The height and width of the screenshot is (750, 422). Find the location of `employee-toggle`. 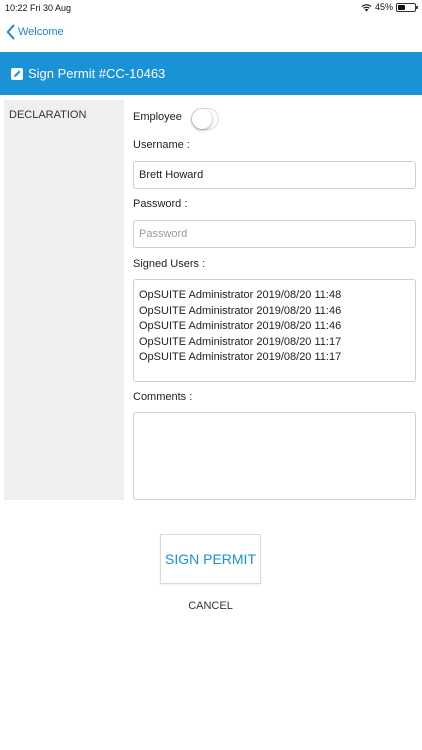

employee-toggle is located at coordinates (205, 119).